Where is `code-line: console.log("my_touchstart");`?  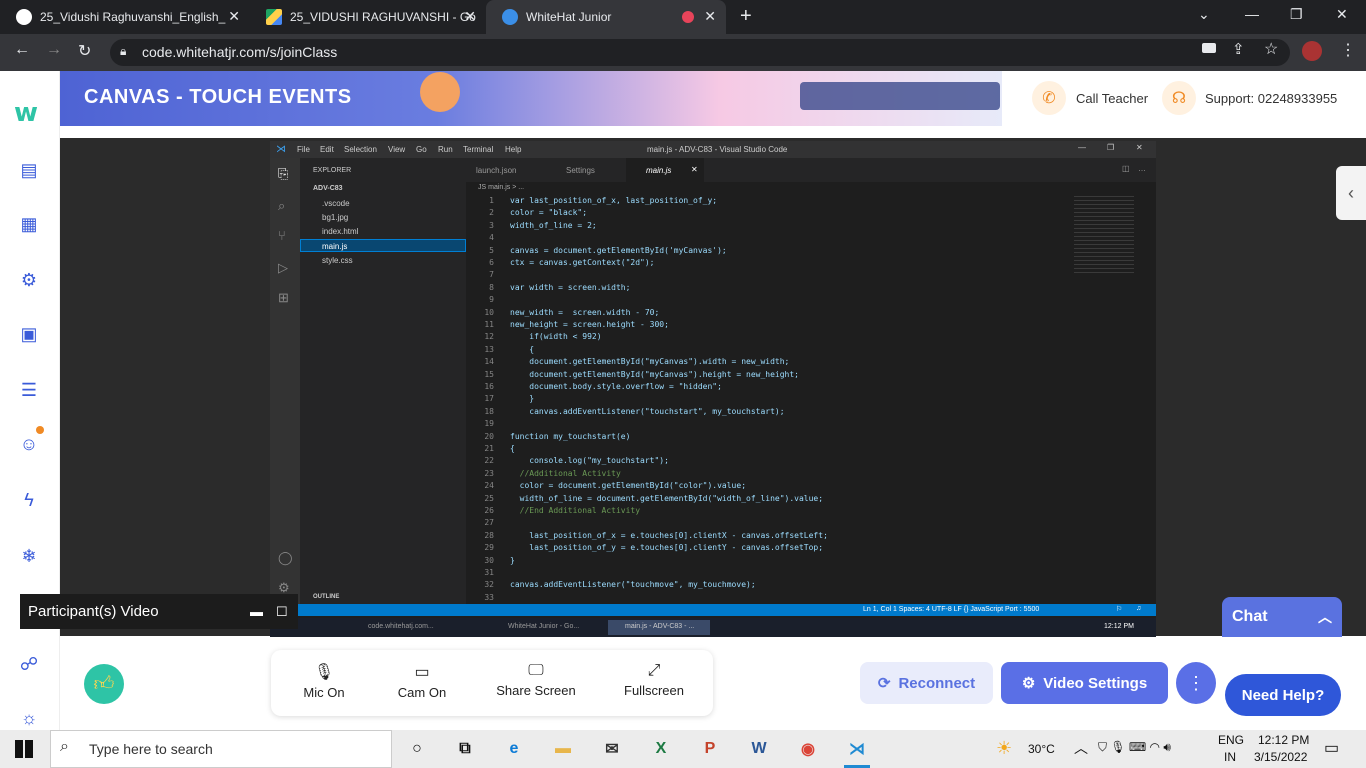
code-line: console.log("my_touchstart"); is located at coordinates (589, 460).